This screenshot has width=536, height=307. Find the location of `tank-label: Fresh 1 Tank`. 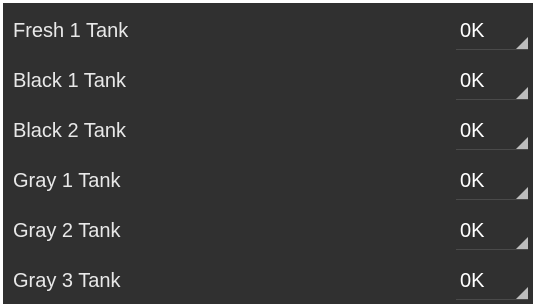

tank-label: Fresh 1 Tank is located at coordinates (71, 31).